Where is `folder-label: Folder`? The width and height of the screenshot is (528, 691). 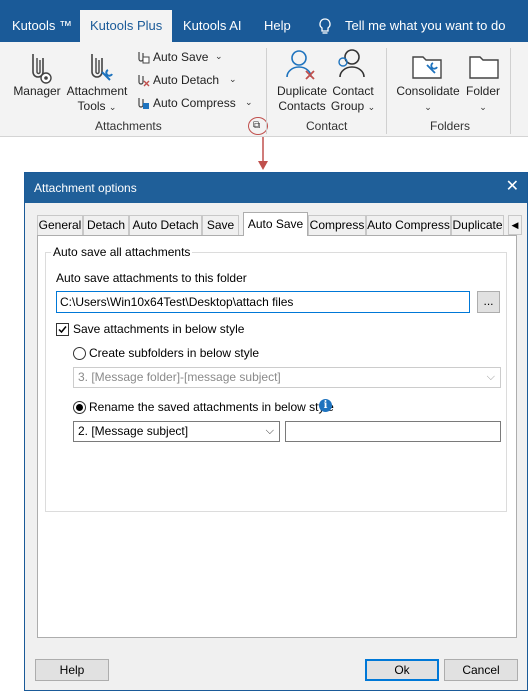 folder-label: Folder is located at coordinates (482, 91).